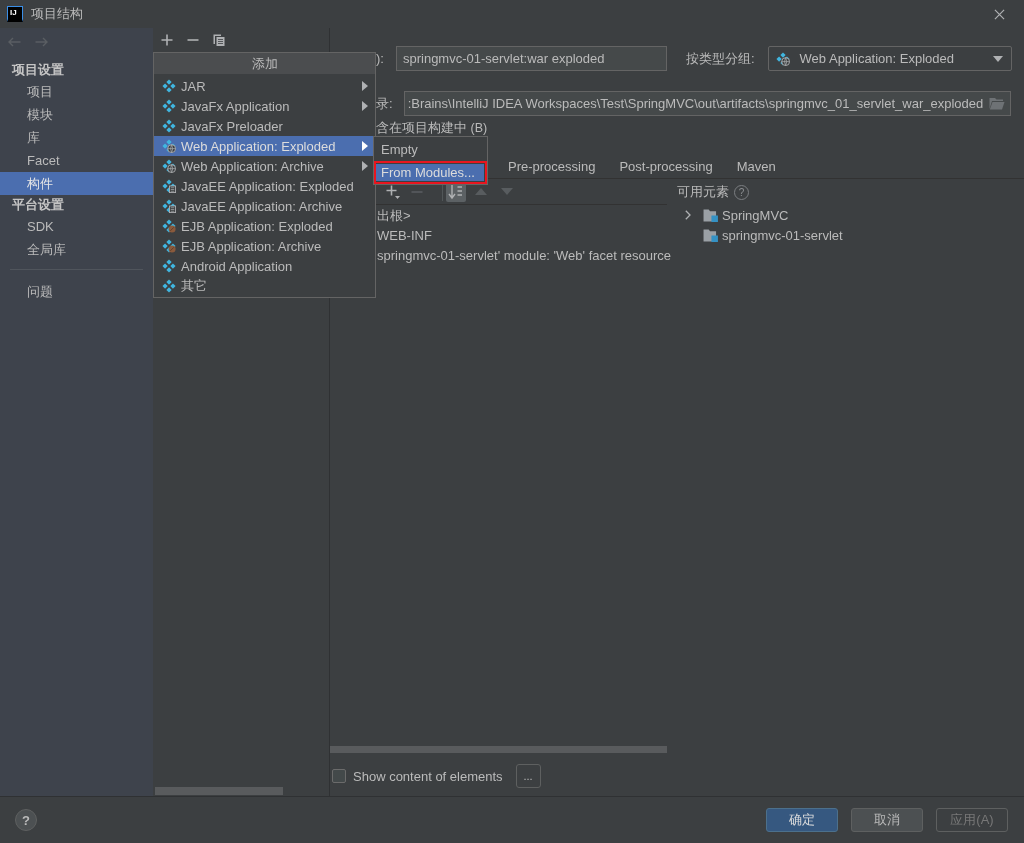 The width and height of the screenshot is (1024, 843). Describe the element at coordinates (57, 14) in the screenshot. I see `window-title: 项目结构` at that location.